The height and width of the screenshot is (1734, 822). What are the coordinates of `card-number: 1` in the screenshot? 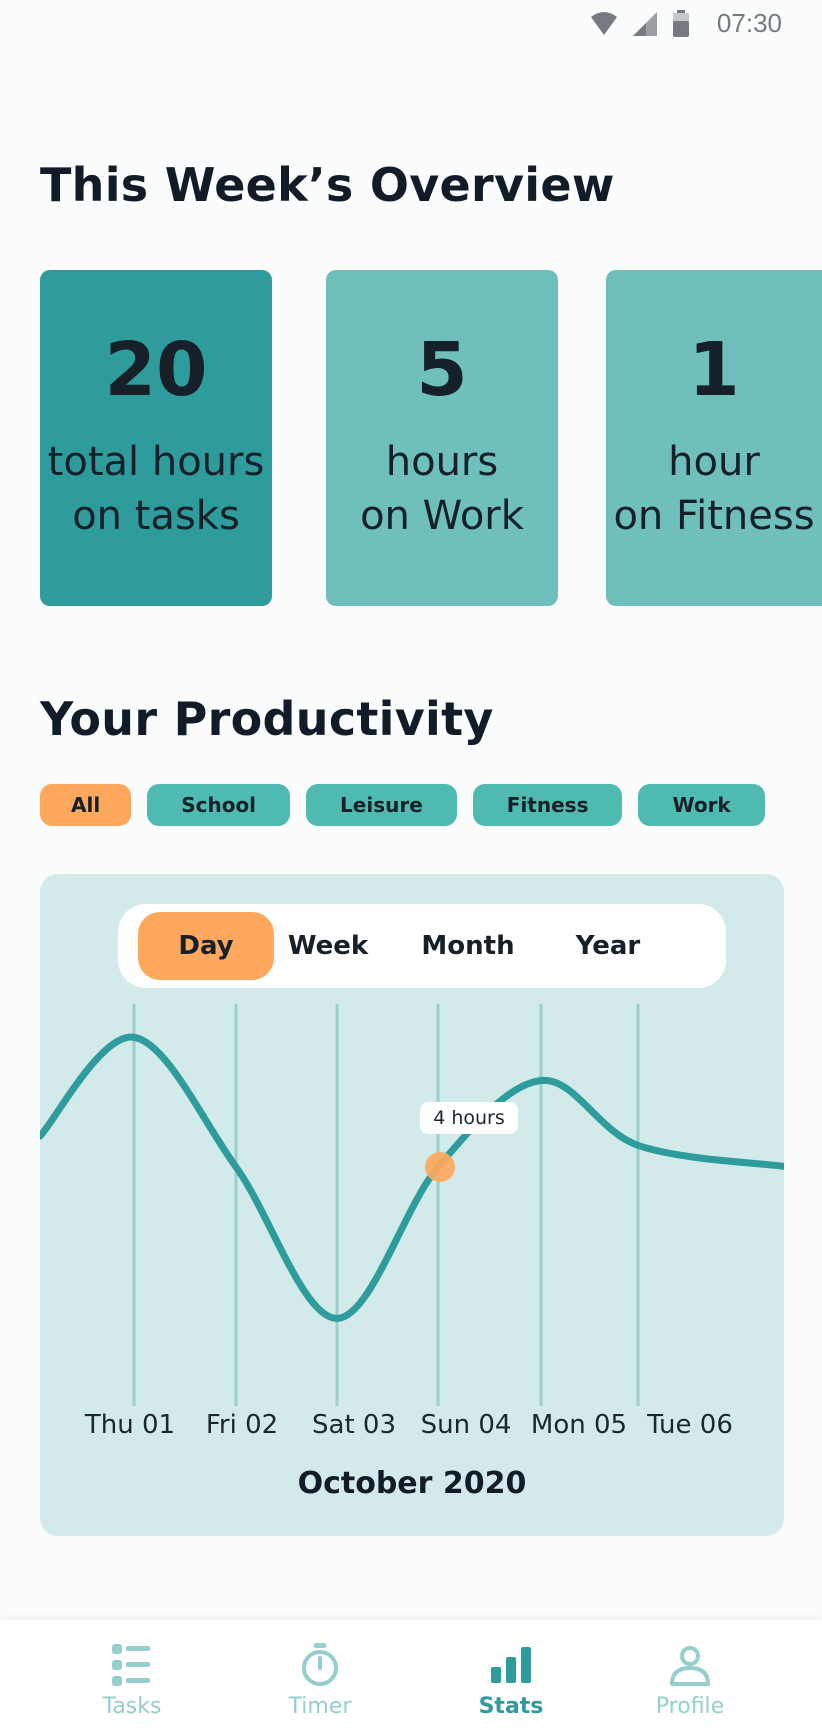 It's located at (714, 370).